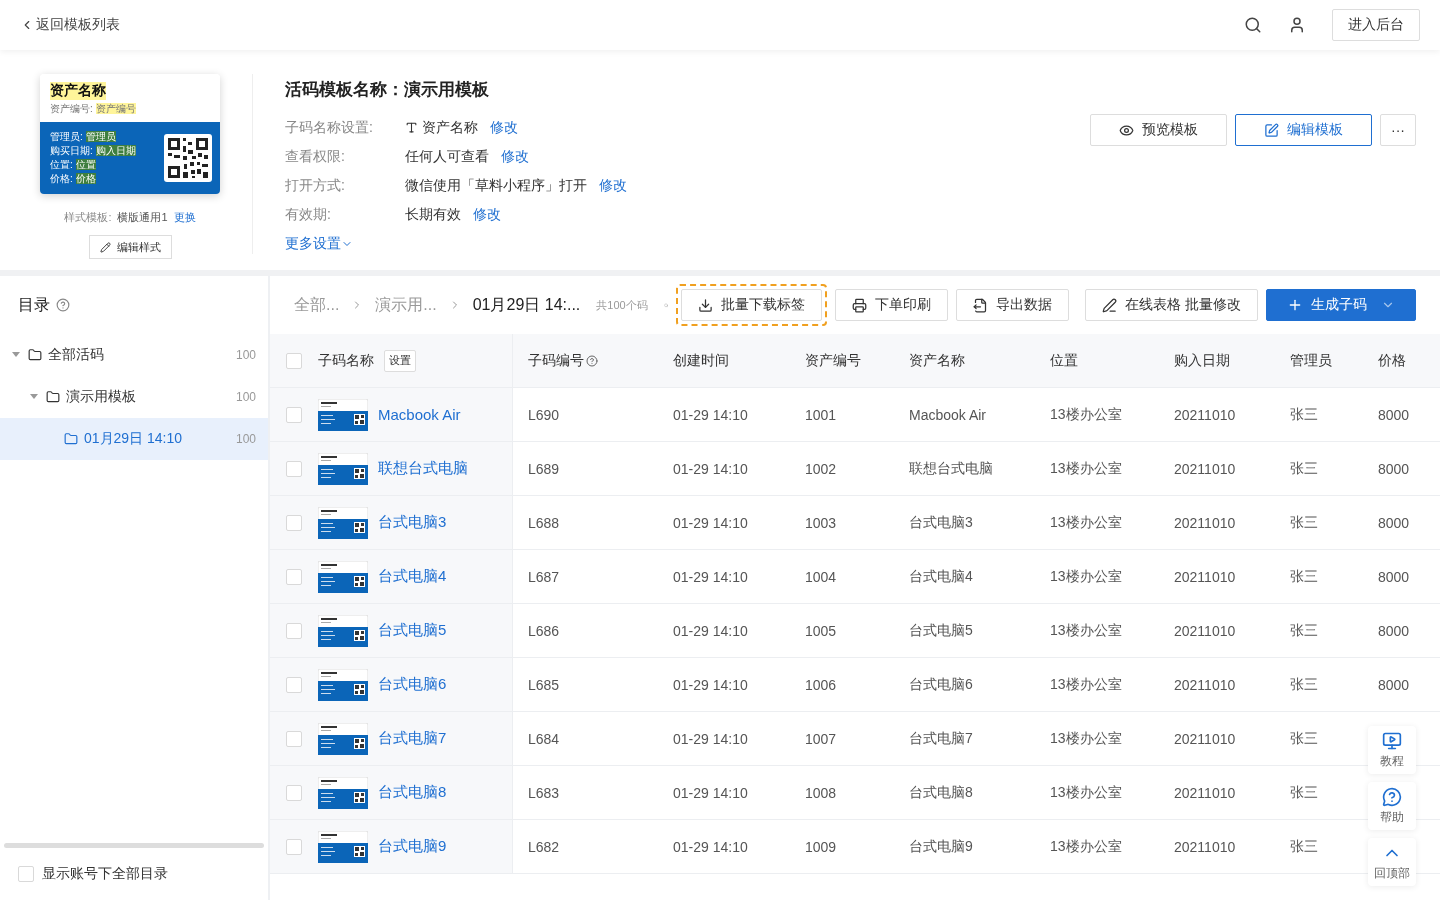  I want to click on code-name-link: 联想台式电脑, so click(423, 468).